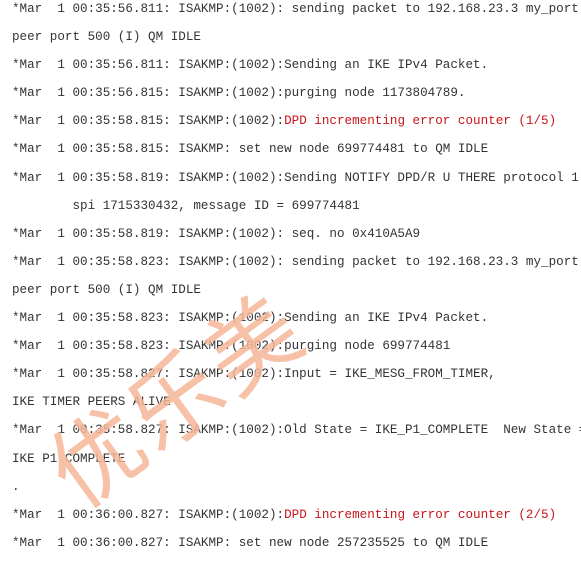 The width and height of the screenshot is (581, 562). I want to click on log-line-text: IKE TIMER PEERS ALIVE, so click(91, 402).